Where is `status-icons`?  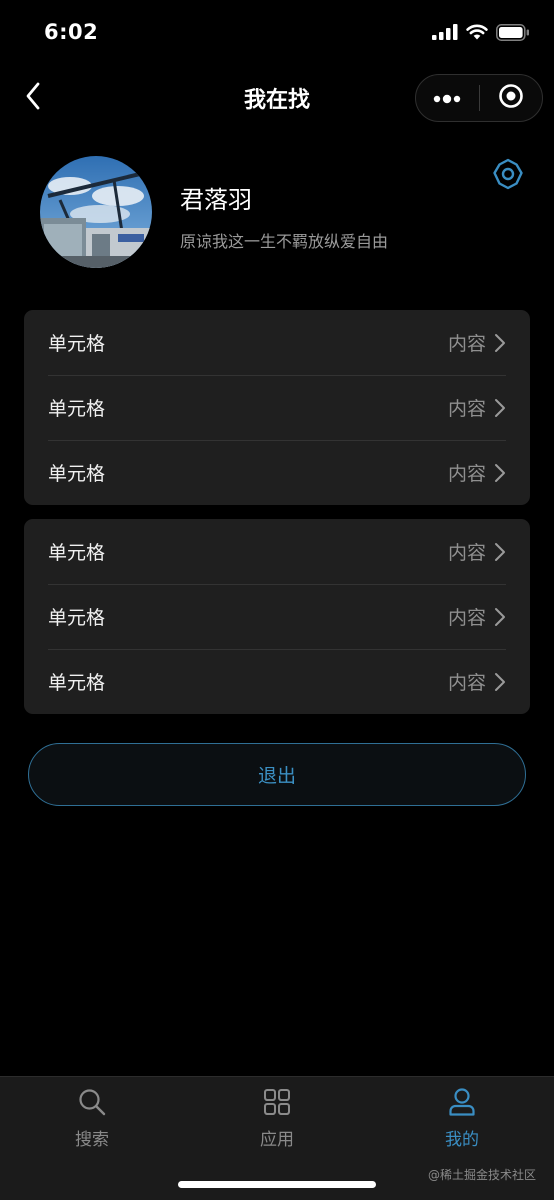 status-icons is located at coordinates (481, 34).